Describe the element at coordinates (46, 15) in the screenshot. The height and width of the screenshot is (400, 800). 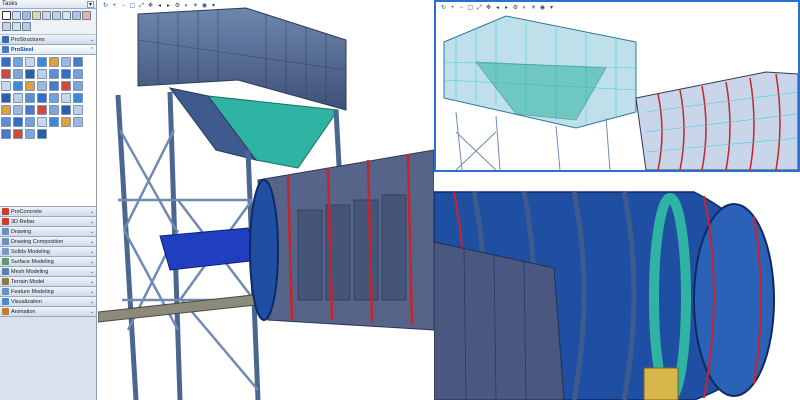
I see `copy-icon` at that location.